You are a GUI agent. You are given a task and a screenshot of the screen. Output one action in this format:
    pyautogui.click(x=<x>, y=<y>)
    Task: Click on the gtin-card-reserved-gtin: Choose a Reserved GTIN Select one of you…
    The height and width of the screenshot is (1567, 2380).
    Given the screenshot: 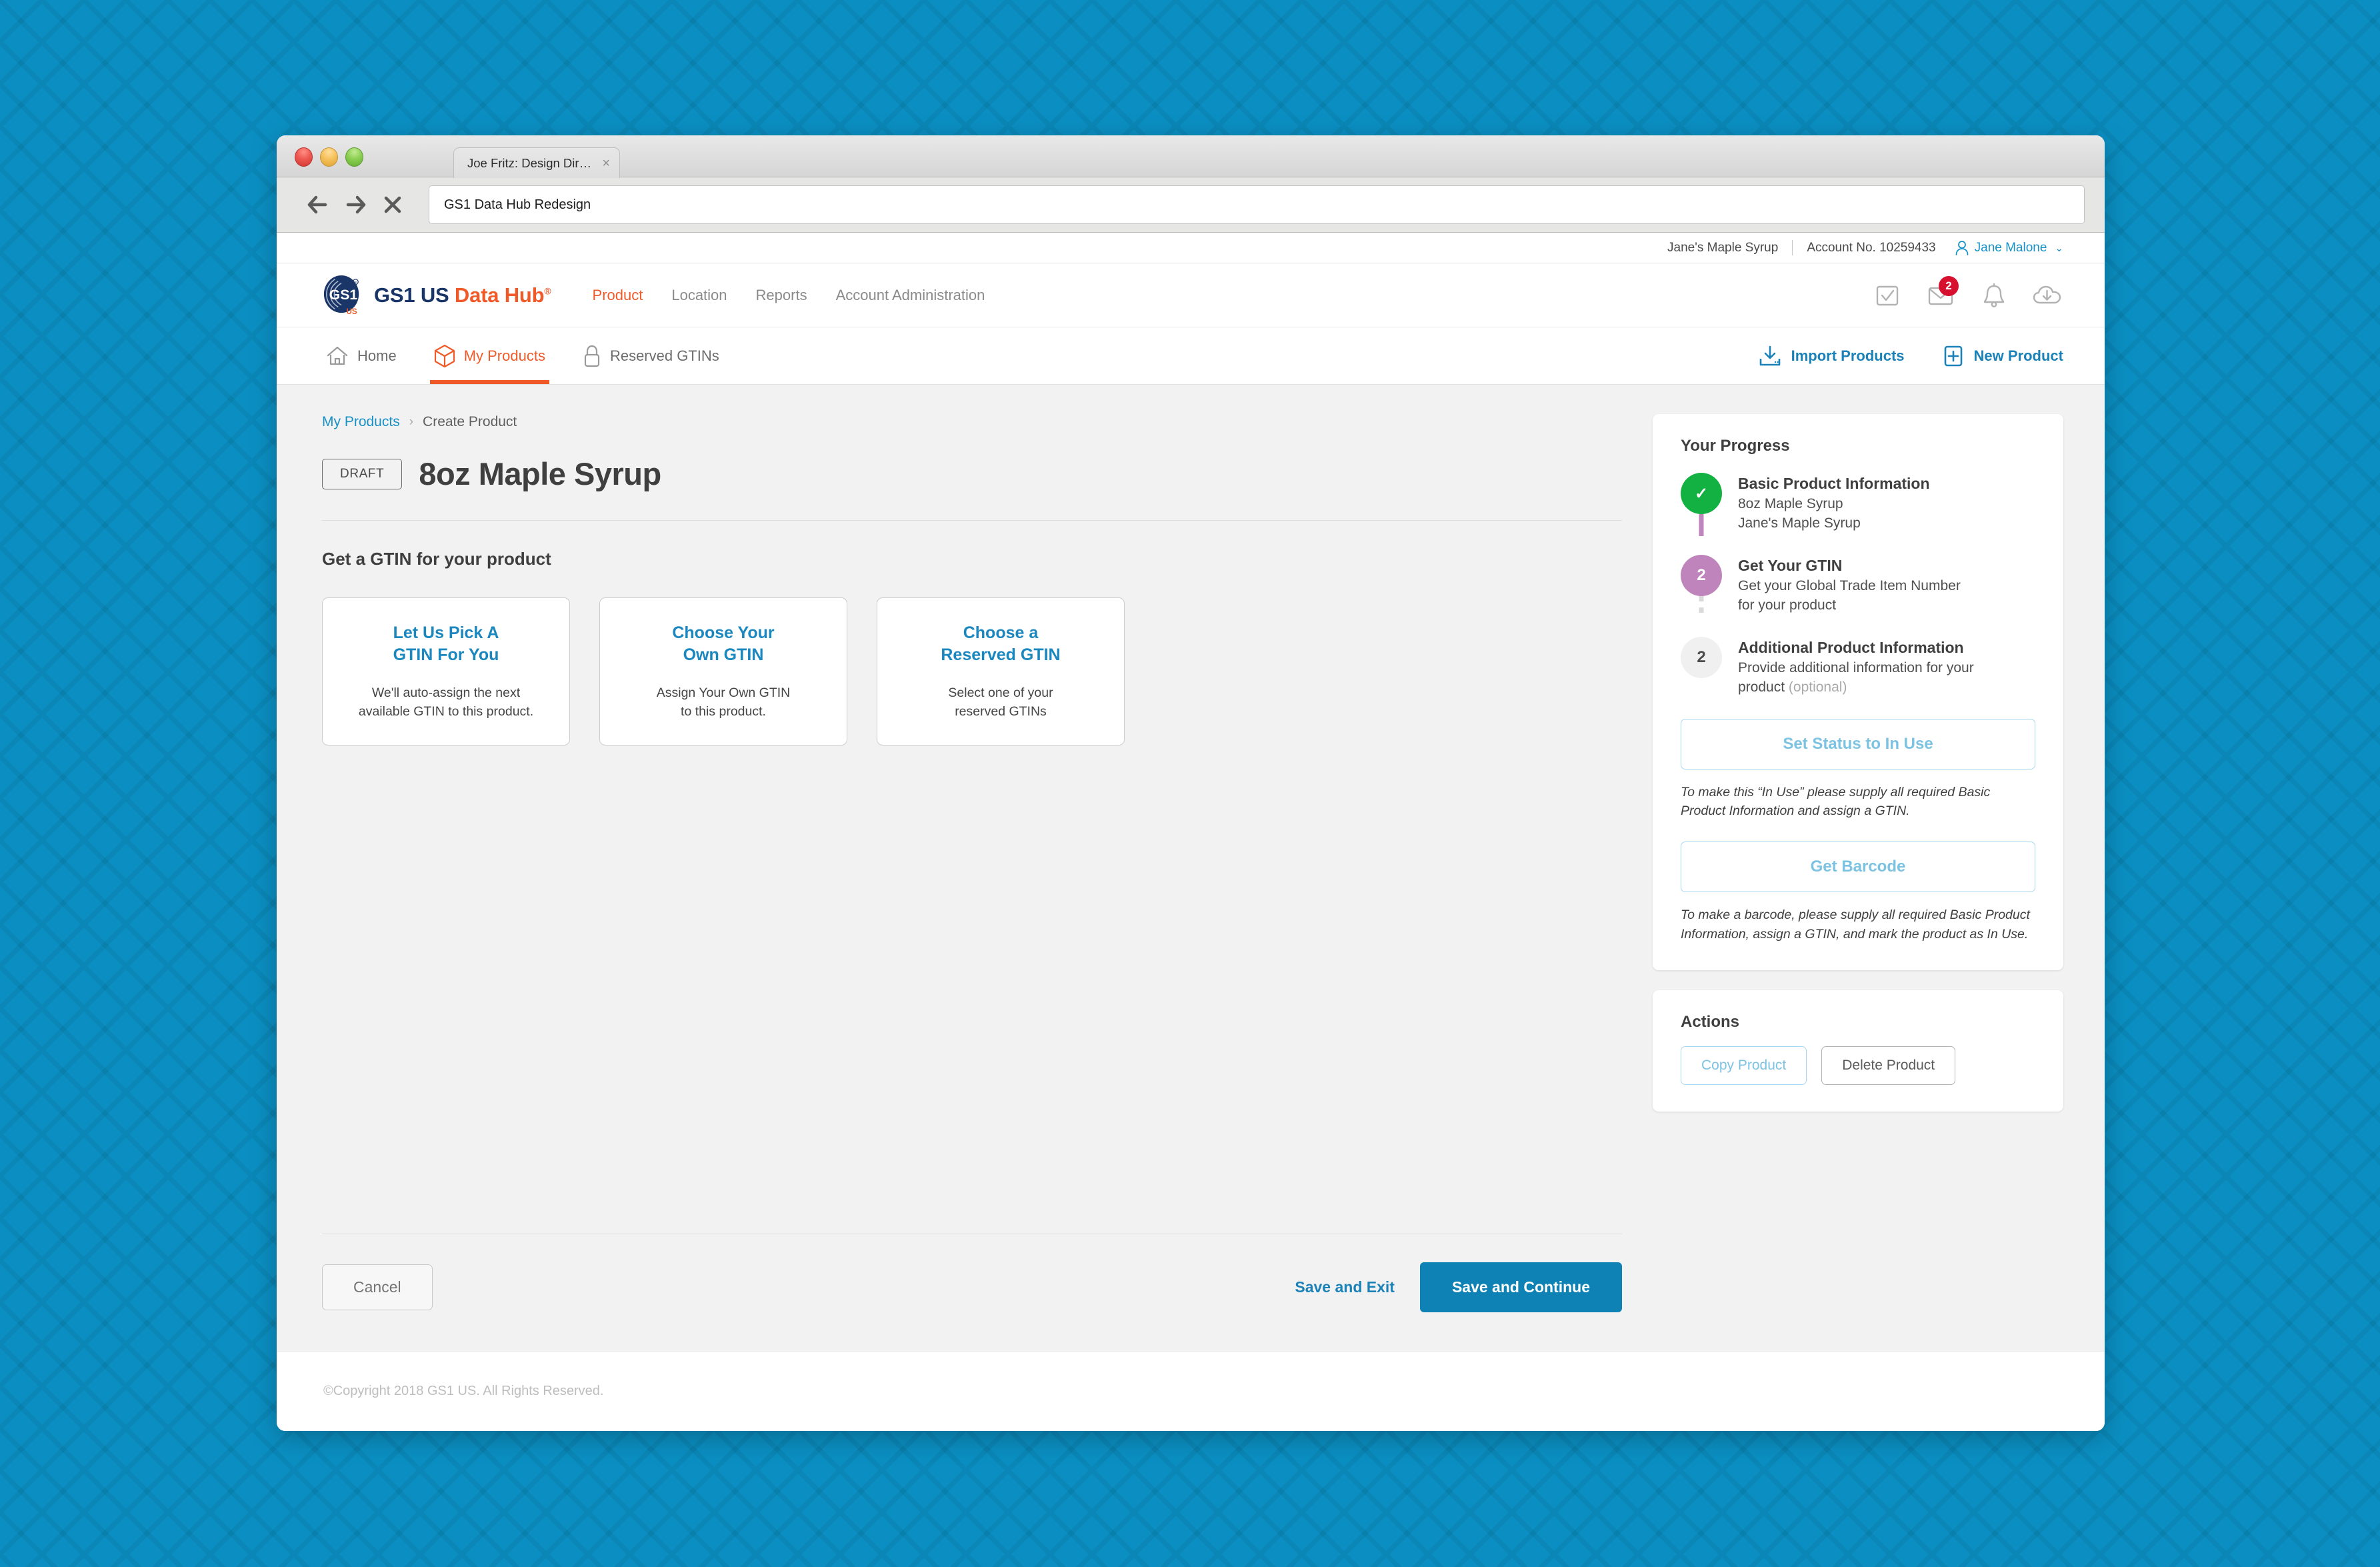 What is the action you would take?
    pyautogui.click(x=1001, y=671)
    